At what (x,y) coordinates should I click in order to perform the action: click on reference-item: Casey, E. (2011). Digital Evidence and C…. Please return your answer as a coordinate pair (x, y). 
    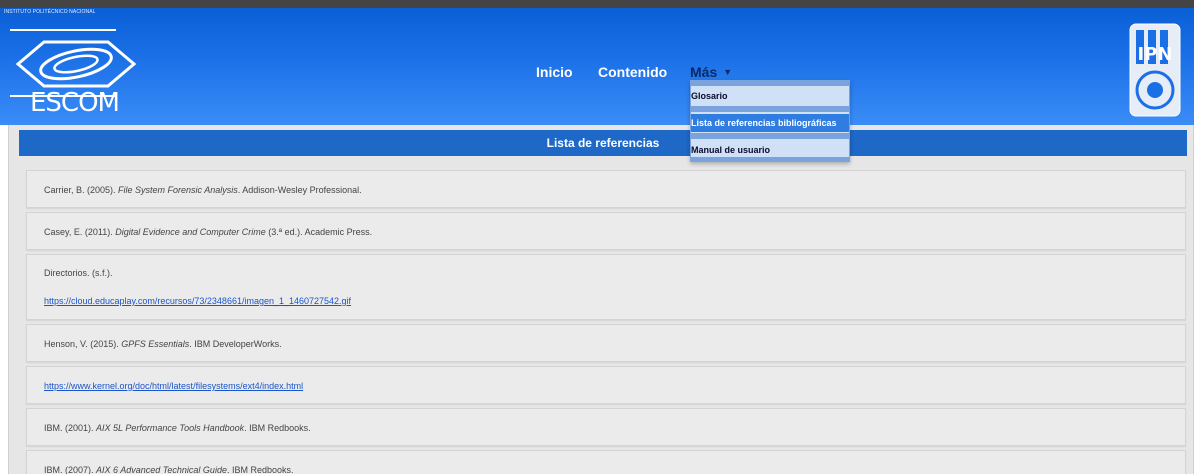
    Looking at the image, I should click on (606, 231).